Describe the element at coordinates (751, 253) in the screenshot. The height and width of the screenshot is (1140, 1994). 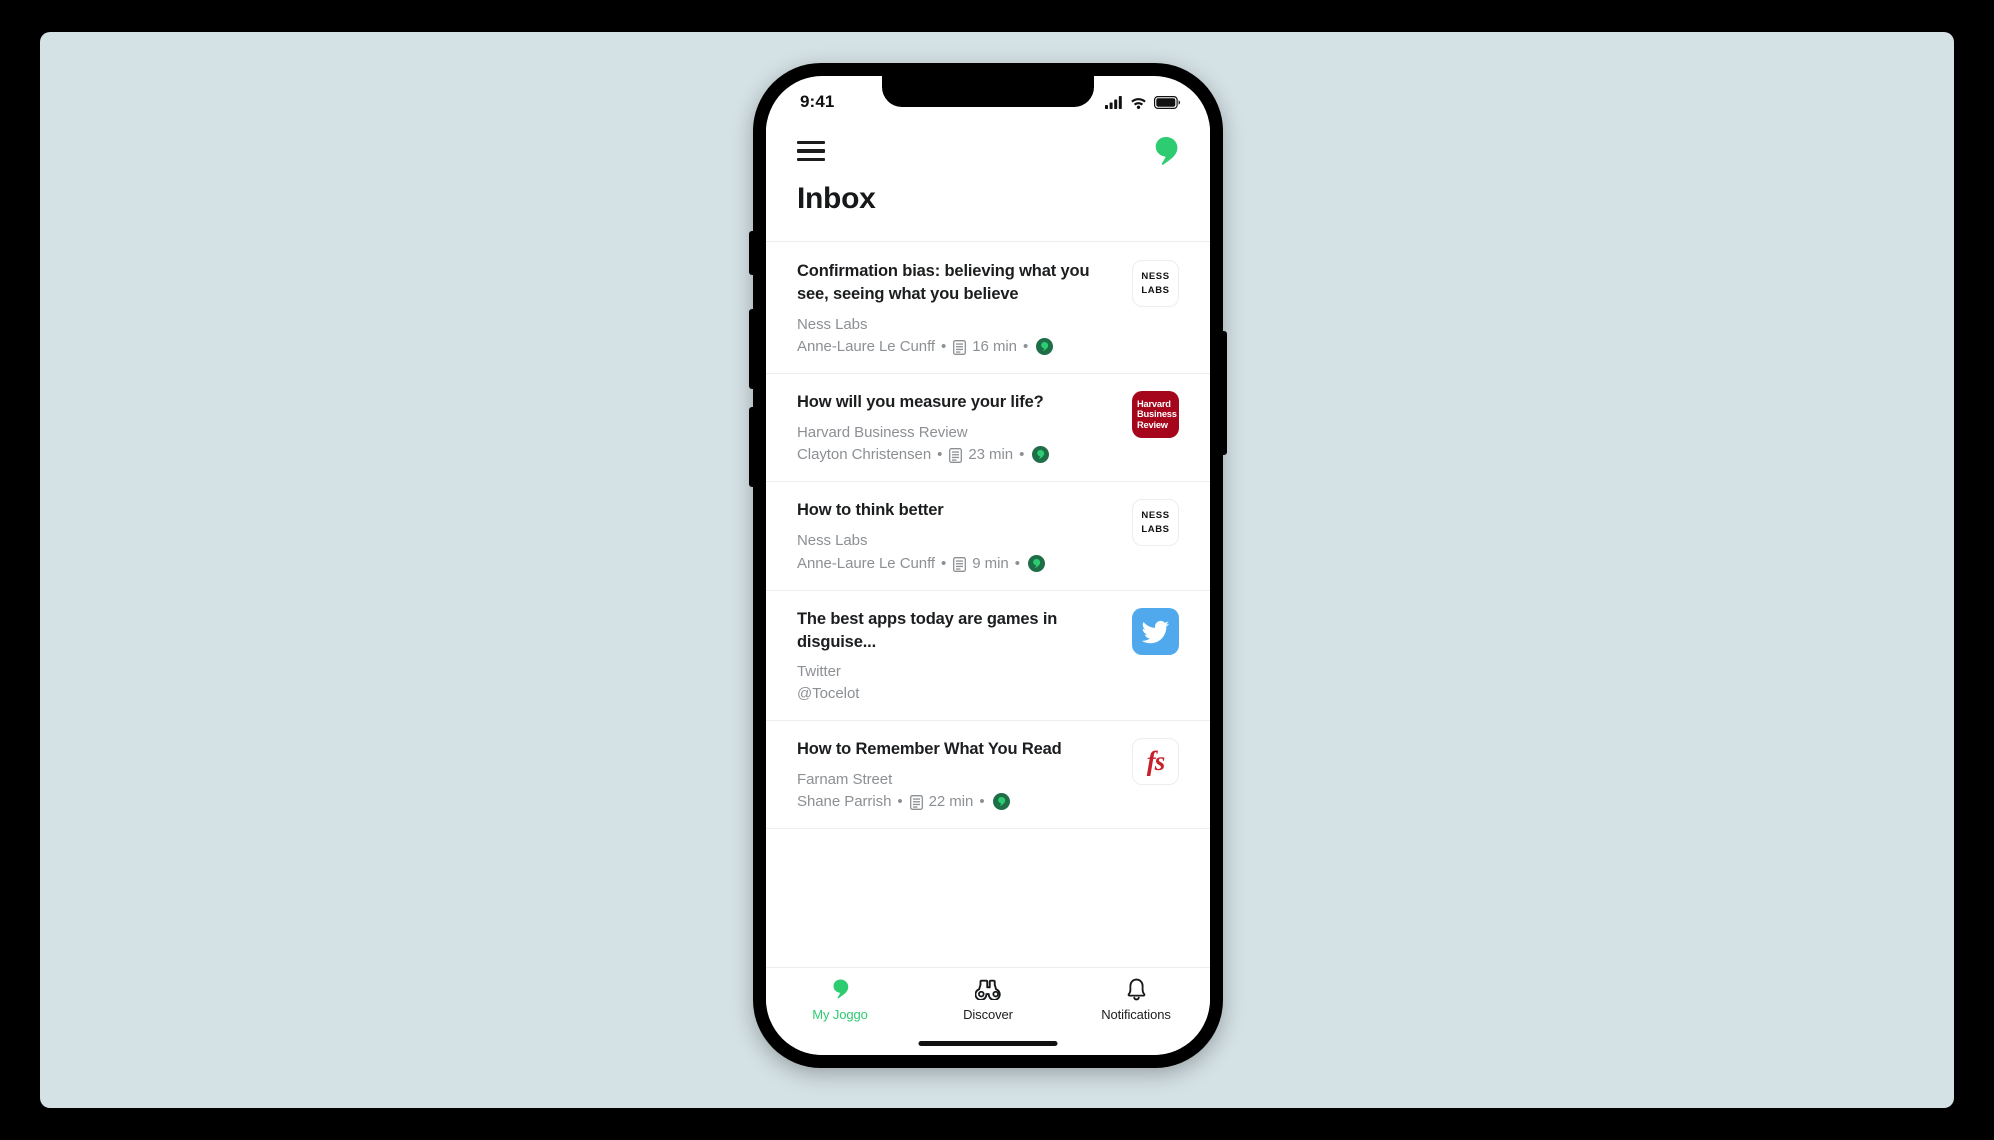
I see `phone-silent-switch` at that location.